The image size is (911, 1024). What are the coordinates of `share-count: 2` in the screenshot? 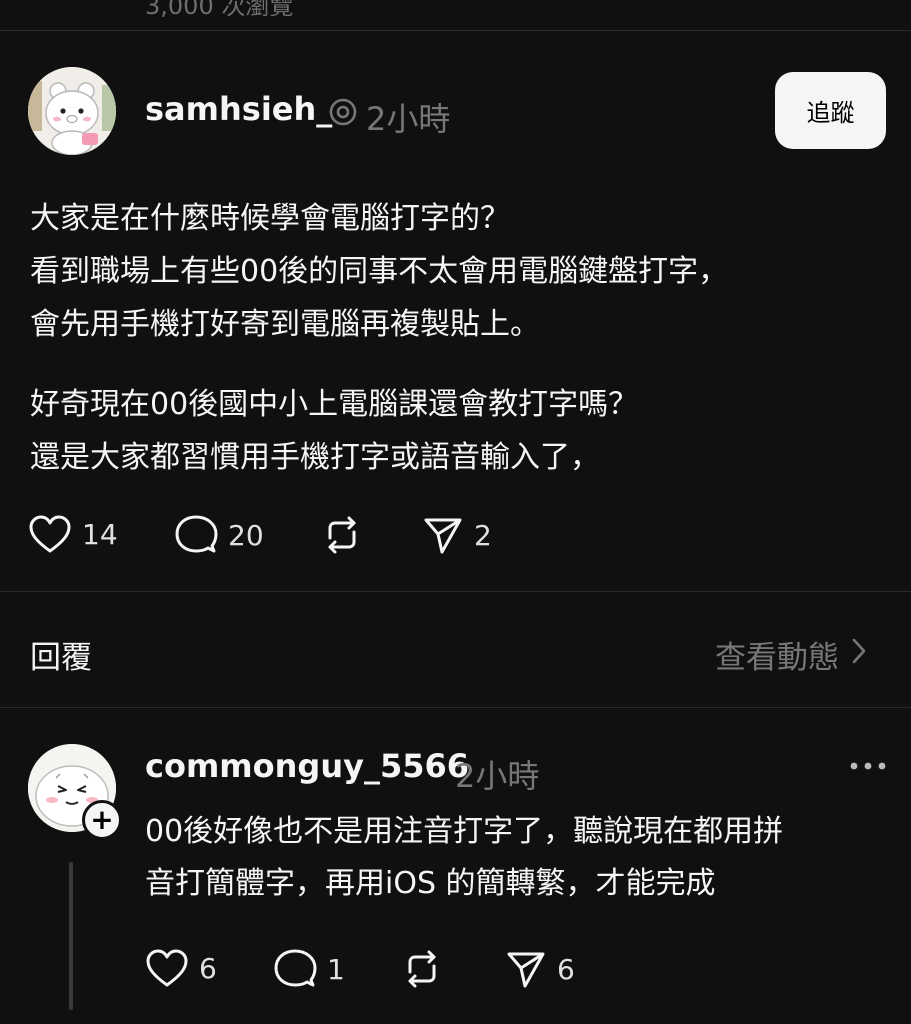 It's located at (483, 535).